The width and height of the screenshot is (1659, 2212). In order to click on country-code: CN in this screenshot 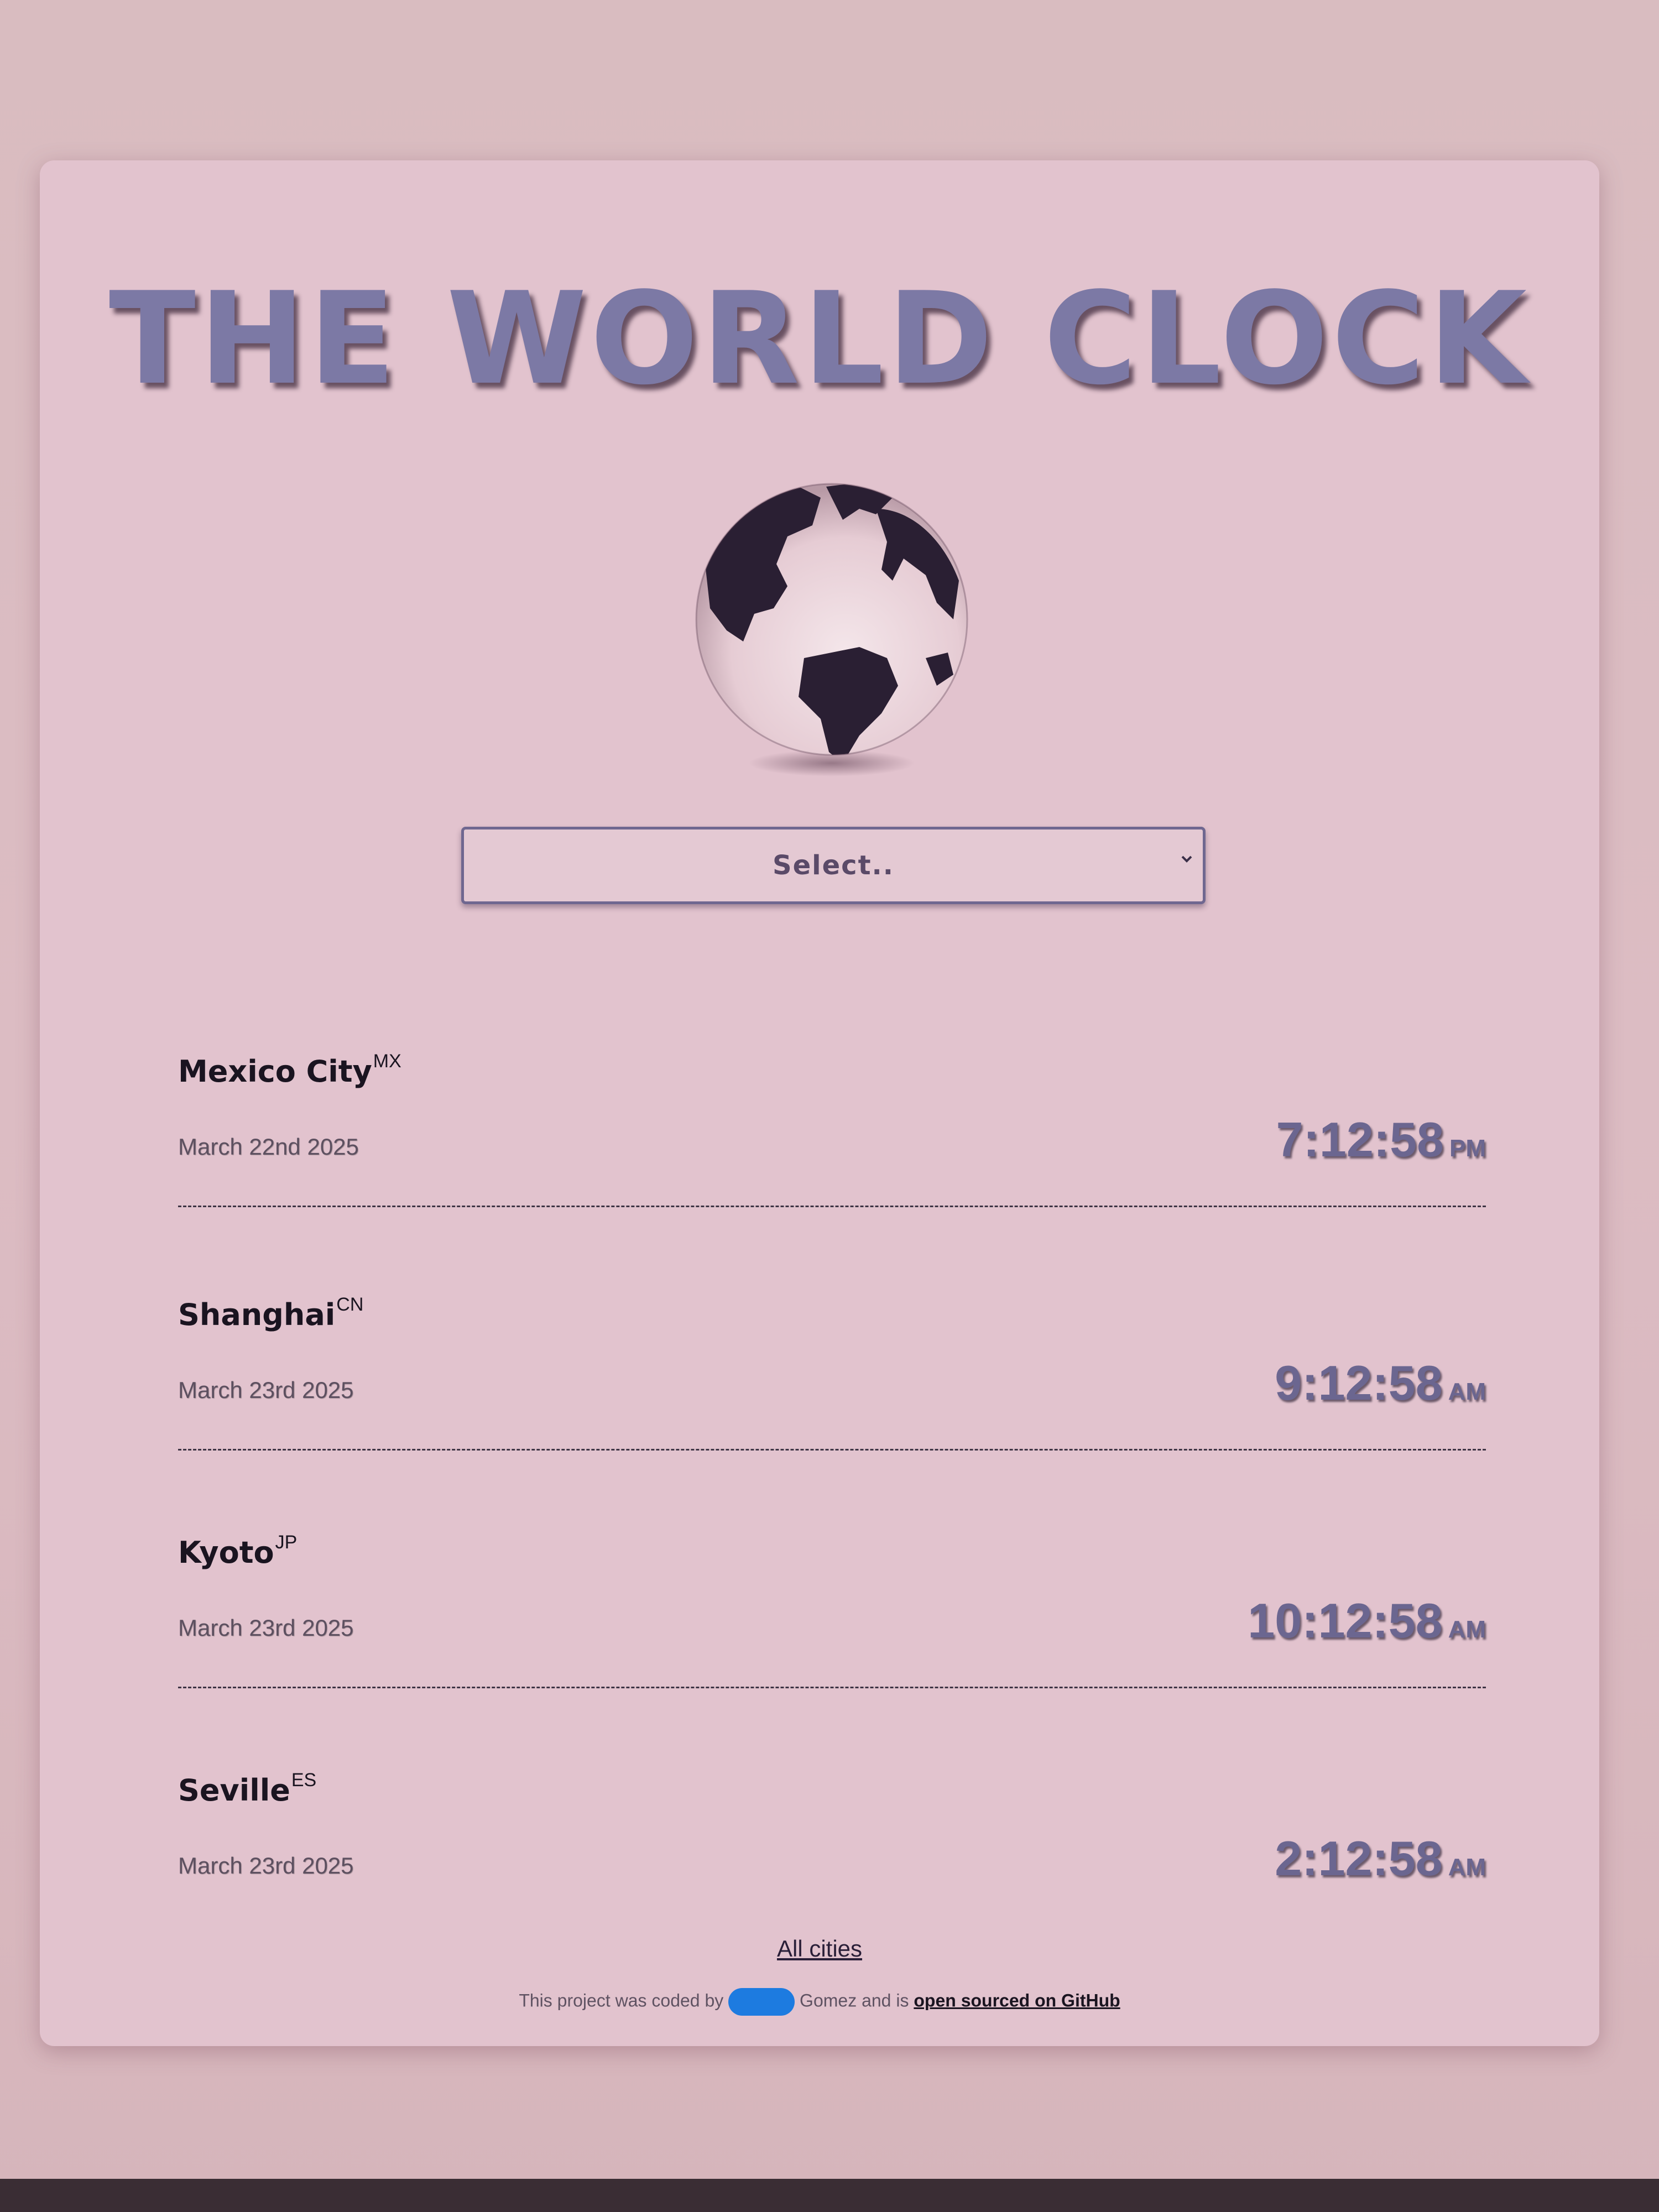, I will do `click(350, 1305)`.